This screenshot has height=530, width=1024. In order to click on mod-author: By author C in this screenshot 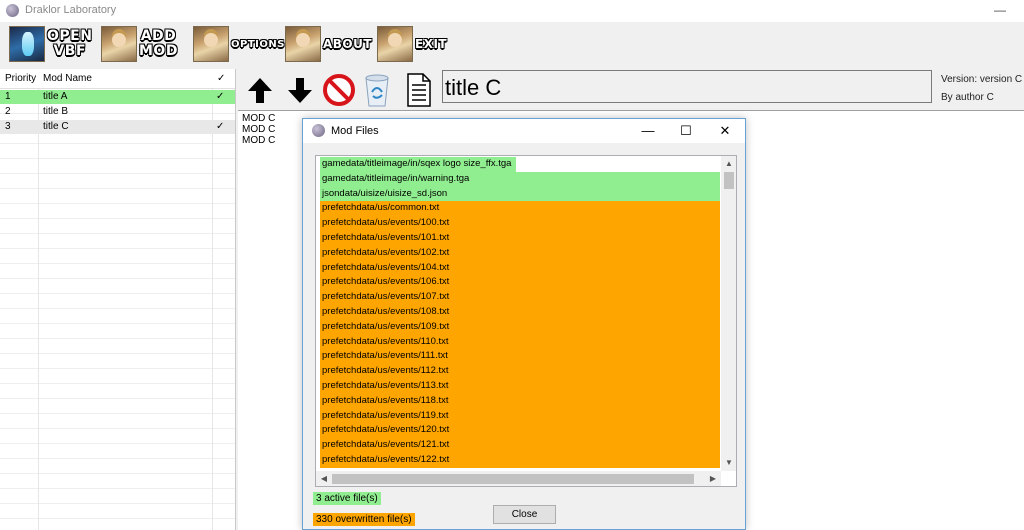, I will do `click(967, 97)`.